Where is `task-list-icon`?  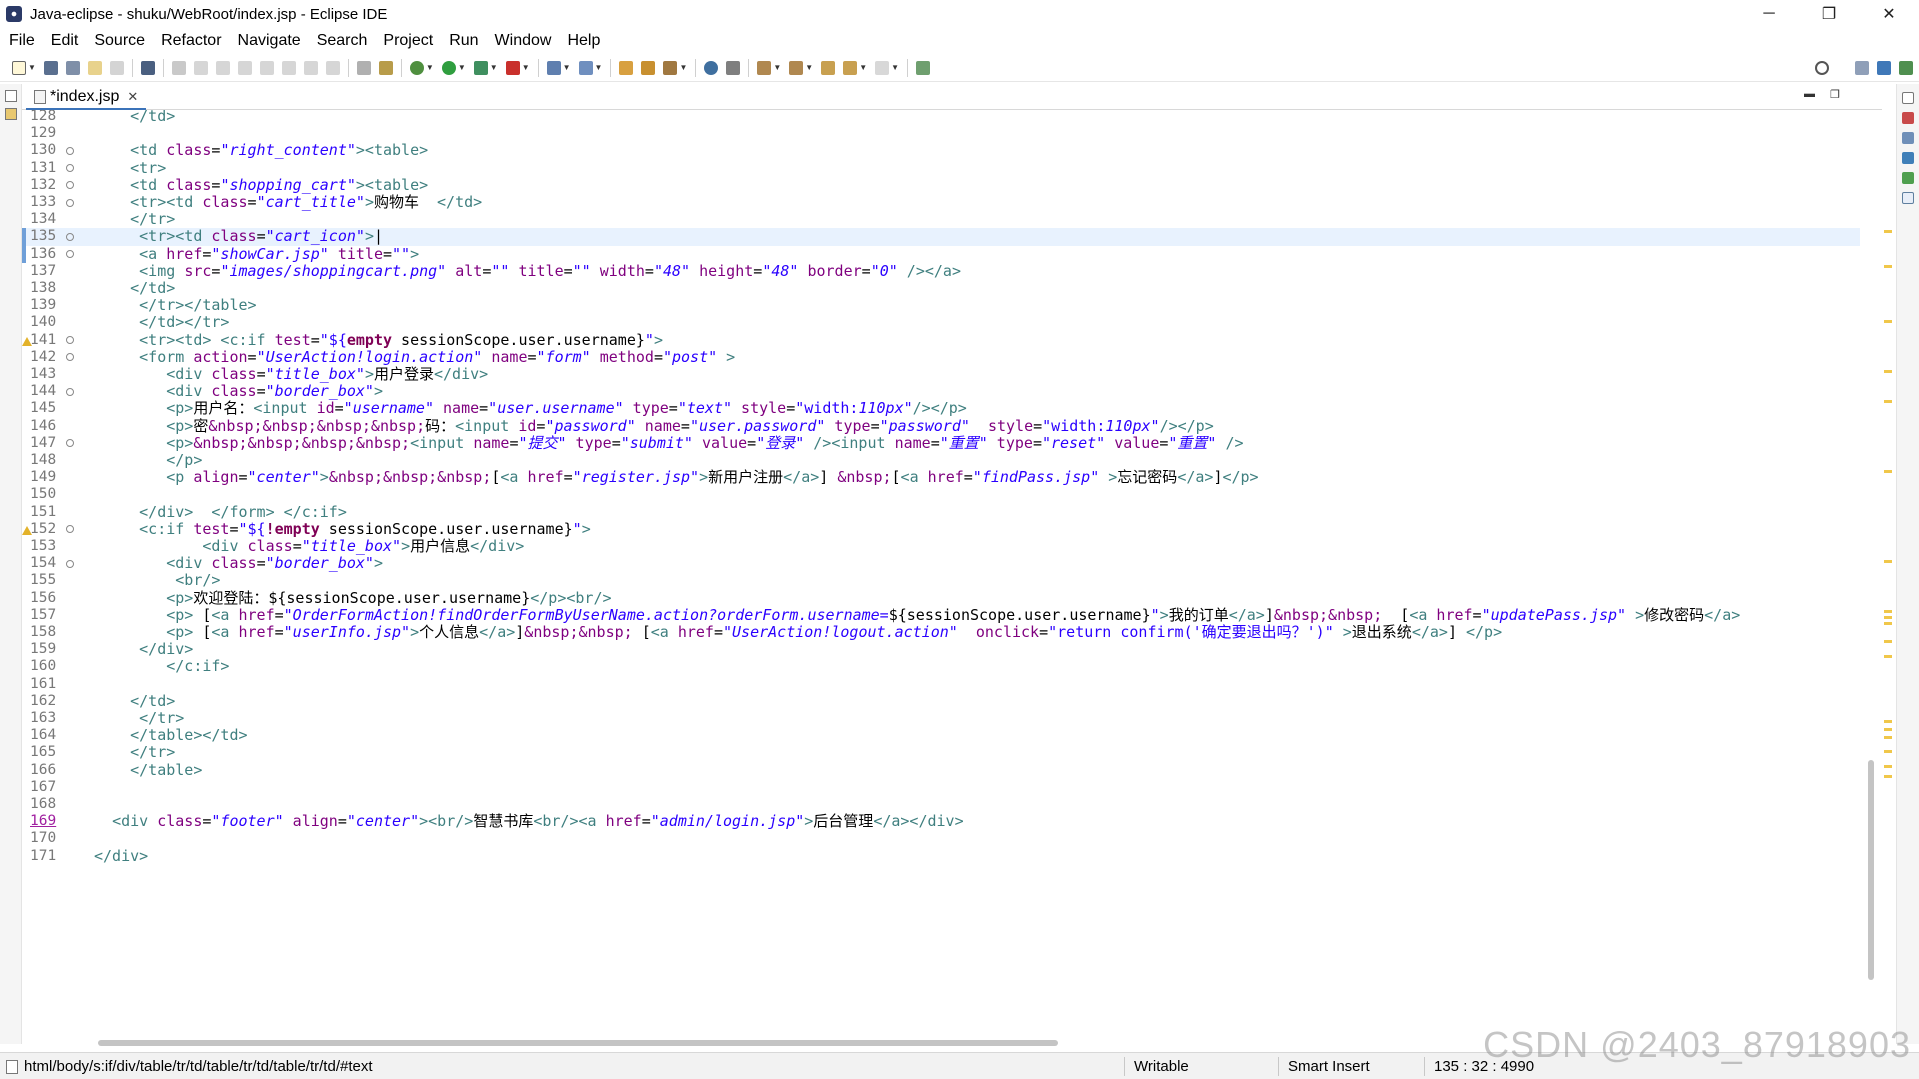
task-list-icon is located at coordinates (1908, 138).